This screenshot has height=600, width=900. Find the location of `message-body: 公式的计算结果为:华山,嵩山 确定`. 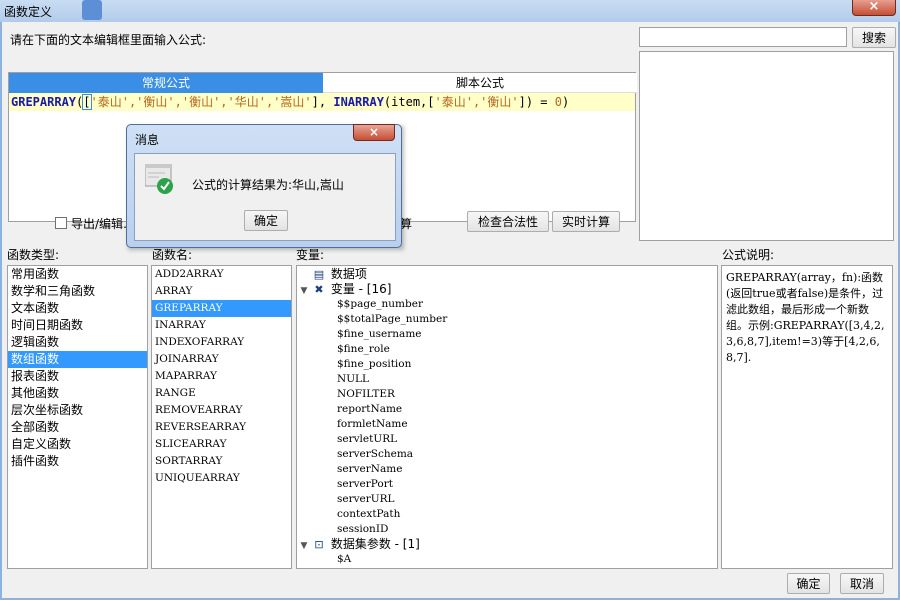

message-body: 公式的计算结果为:华山,嵩山 确定 is located at coordinates (265, 197).